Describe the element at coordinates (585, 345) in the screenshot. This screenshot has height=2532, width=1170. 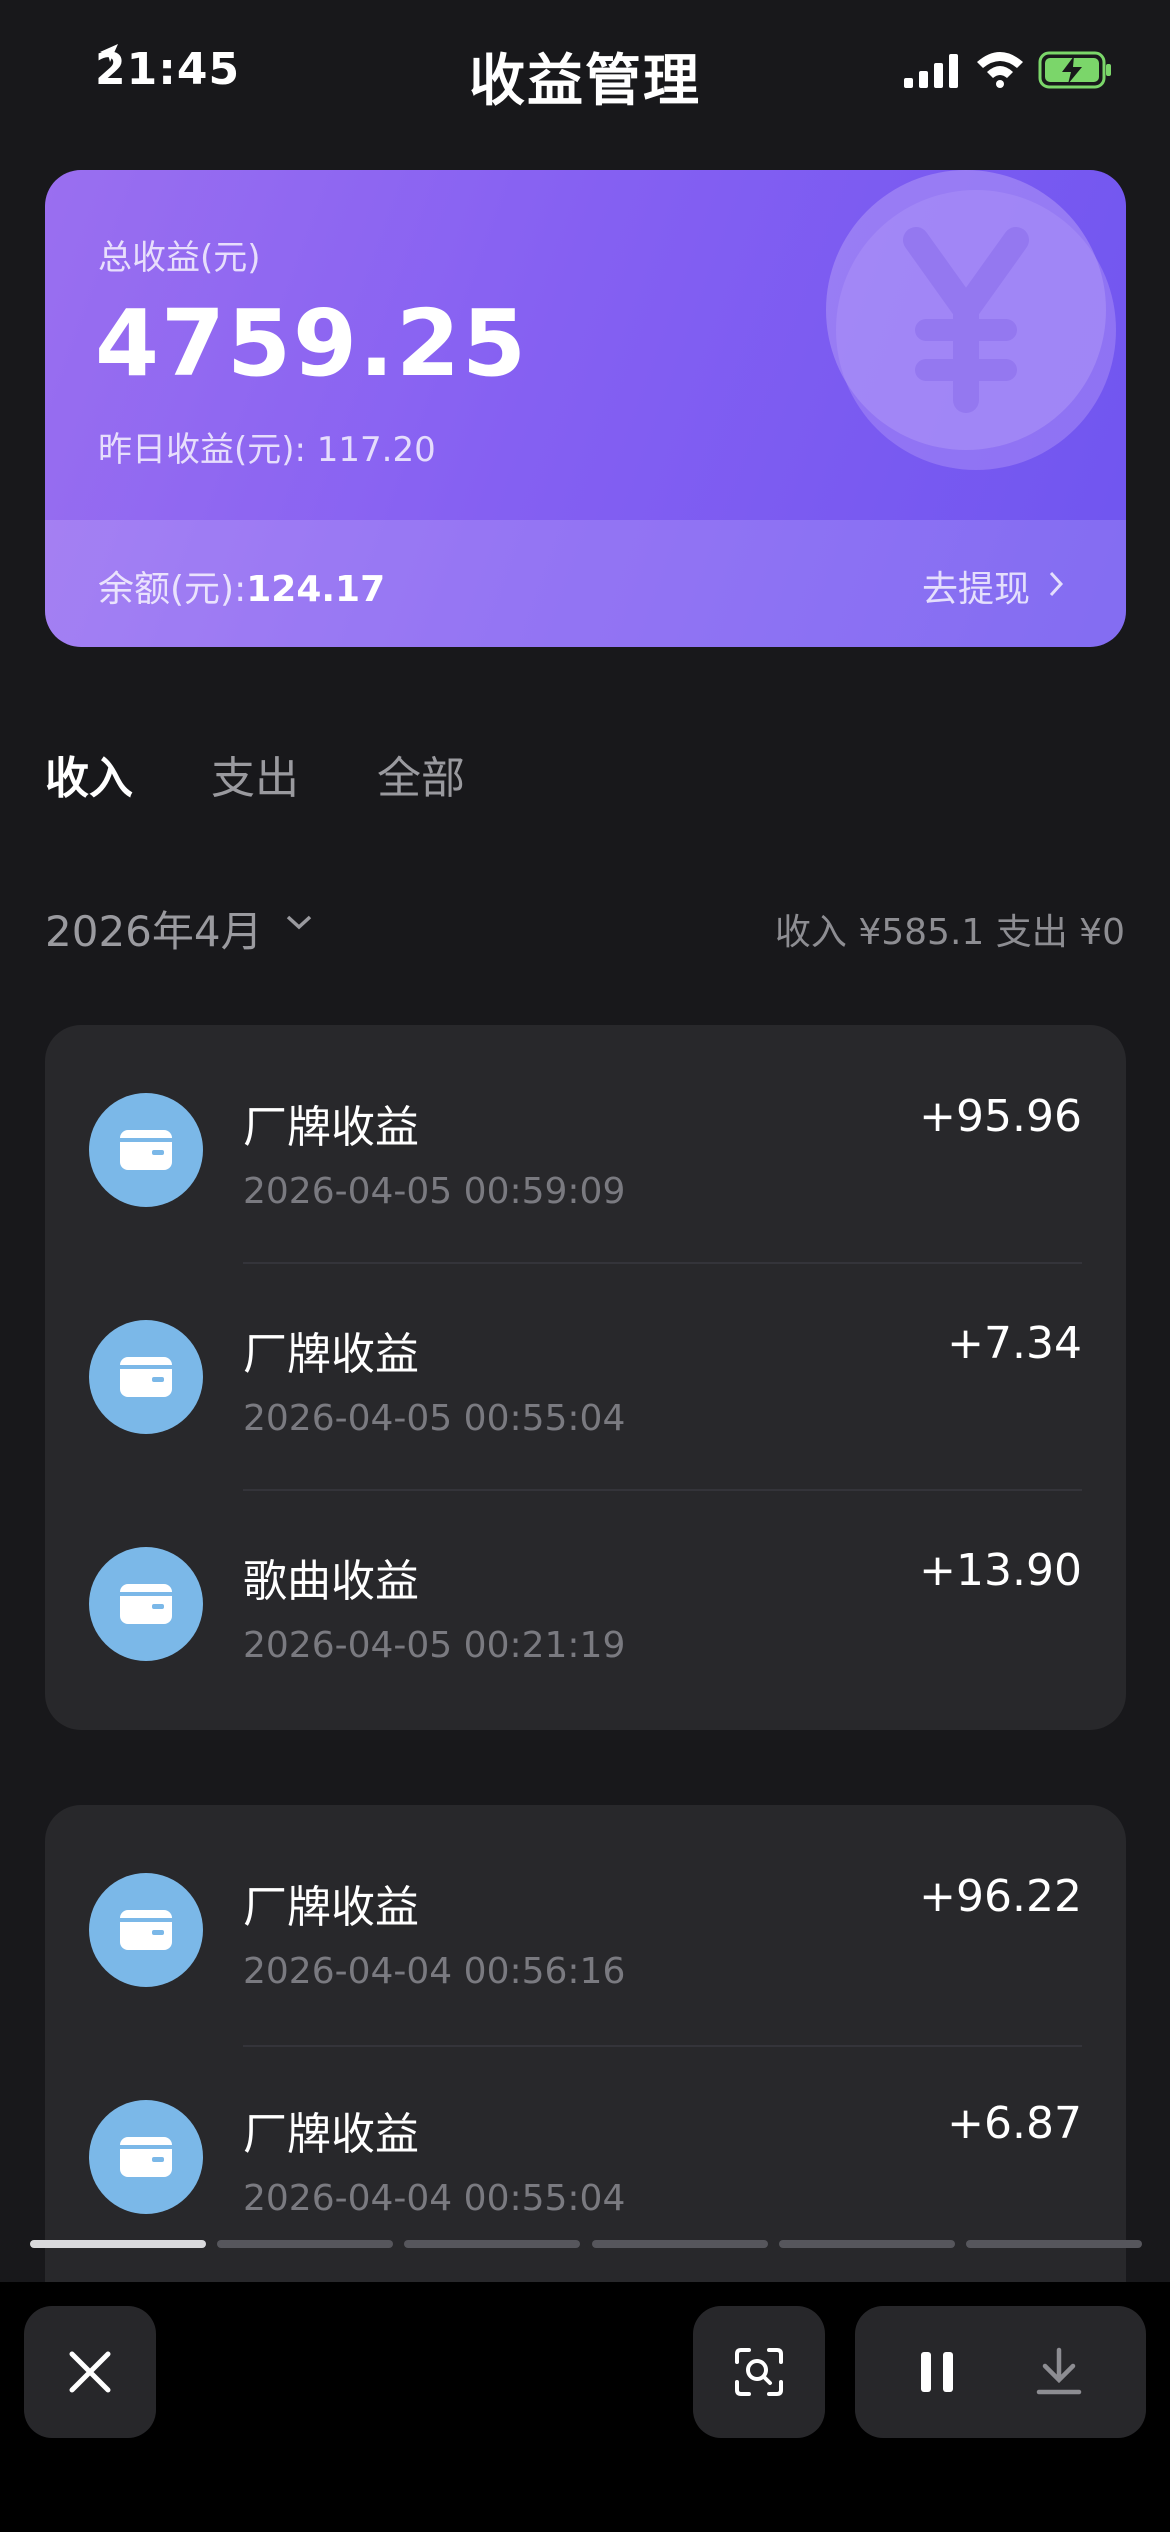
I see `earnings-top-section: 总收益(元) 4759.25 昨日收益(元): 117.20` at that location.